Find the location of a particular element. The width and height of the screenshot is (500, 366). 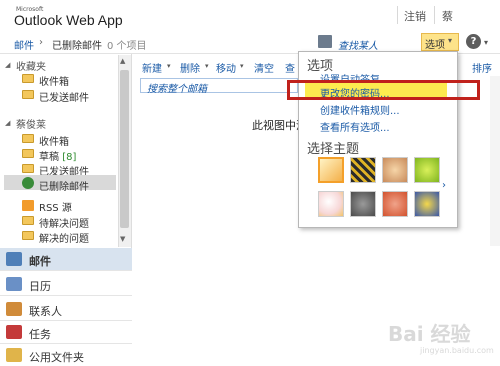

sidebar-item-deleted: 已删除邮件 is located at coordinates (64, 185).